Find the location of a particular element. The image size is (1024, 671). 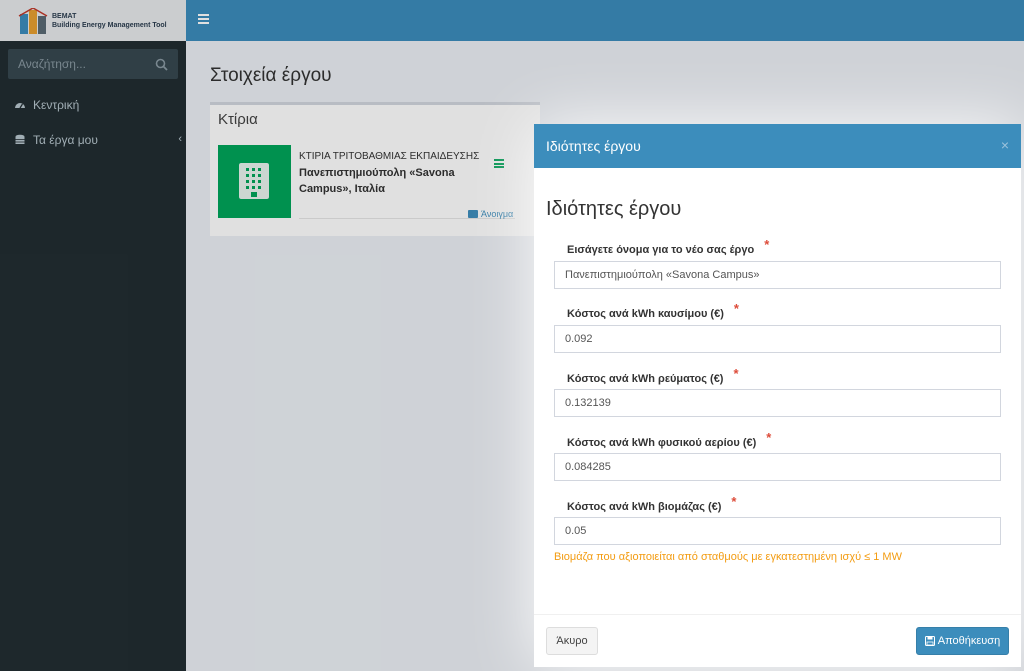

save-button-label: Αποθήκευση is located at coordinates (969, 641).